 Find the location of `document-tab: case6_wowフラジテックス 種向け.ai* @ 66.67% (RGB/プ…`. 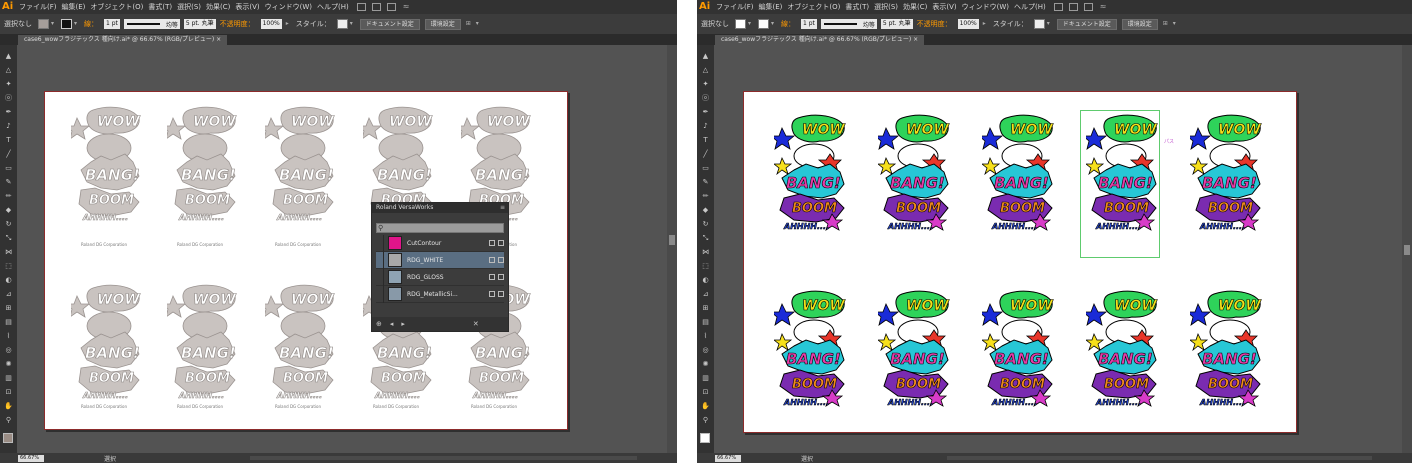

document-tab: case6_wowフラジテックス 種向け.ai* @ 66.67% (RGB/プ… is located at coordinates (123, 40).